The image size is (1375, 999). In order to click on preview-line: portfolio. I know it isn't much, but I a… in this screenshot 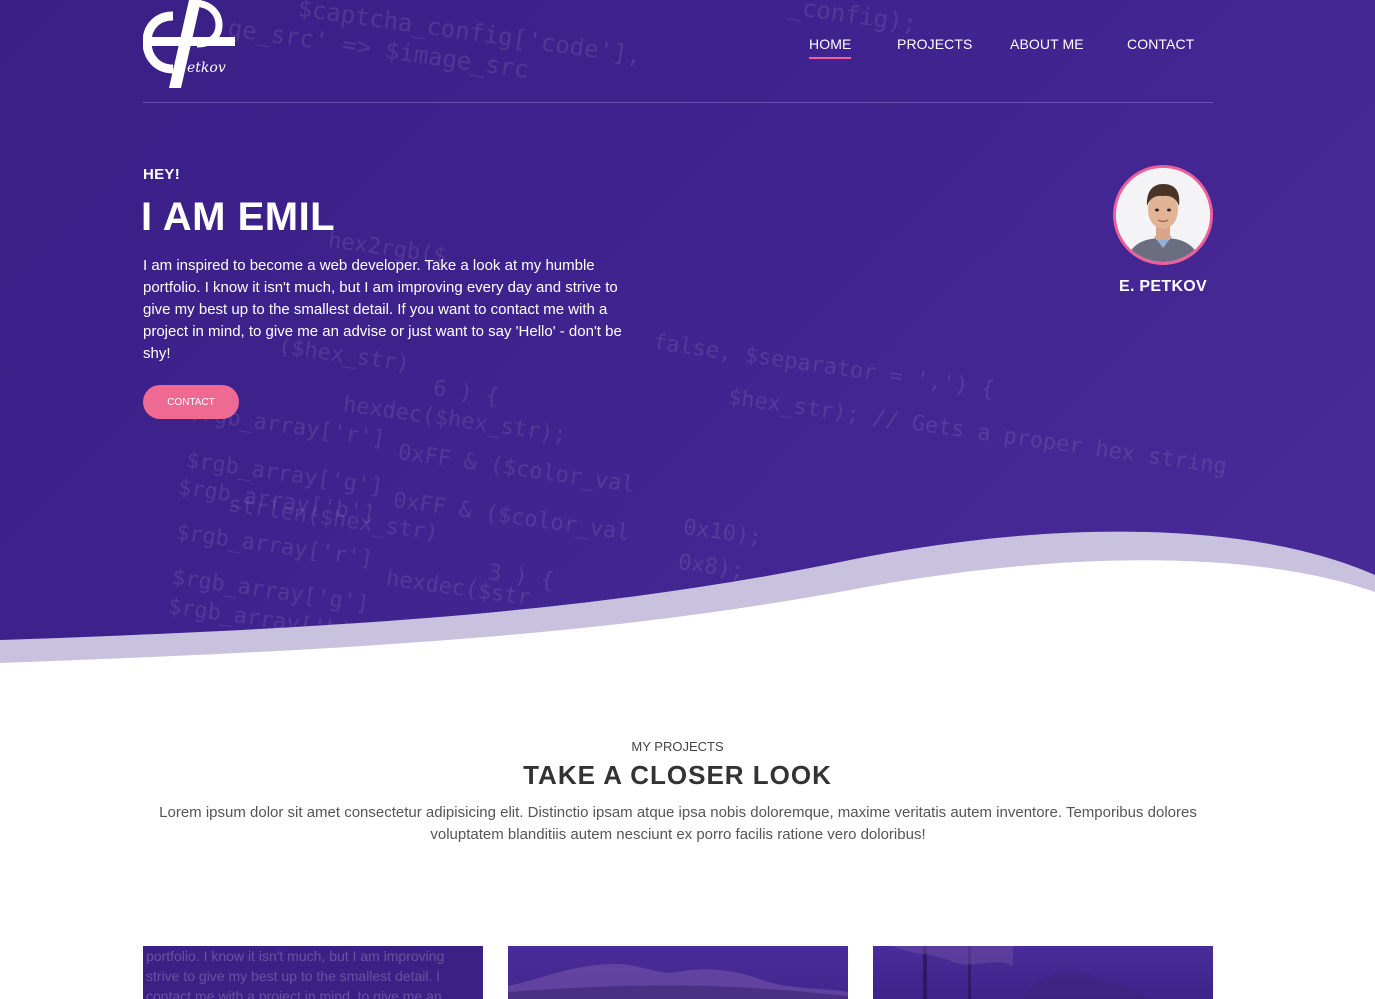, I will do `click(295, 956)`.